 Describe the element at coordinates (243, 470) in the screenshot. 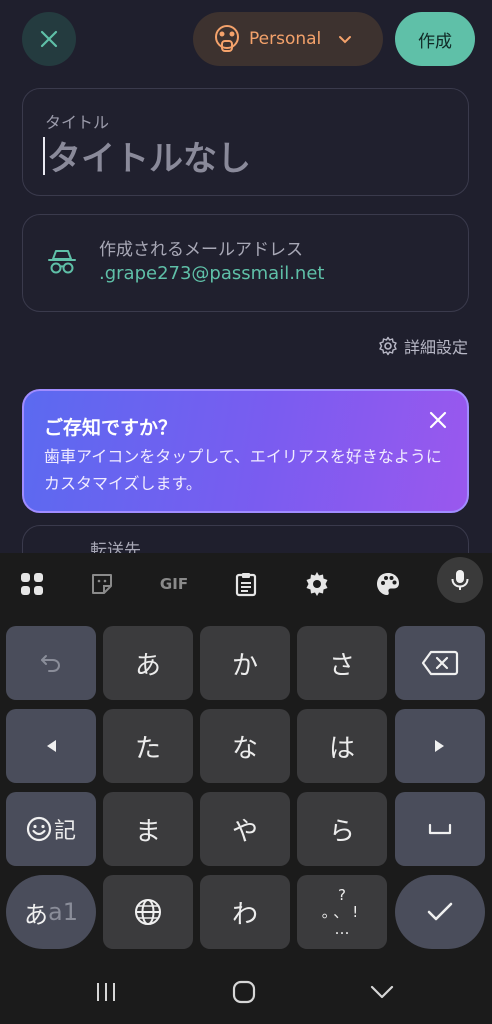

I see `tip-body: 歯車アイコンをタップして、エイリアスを好きなようにカスタマイズします。` at that location.